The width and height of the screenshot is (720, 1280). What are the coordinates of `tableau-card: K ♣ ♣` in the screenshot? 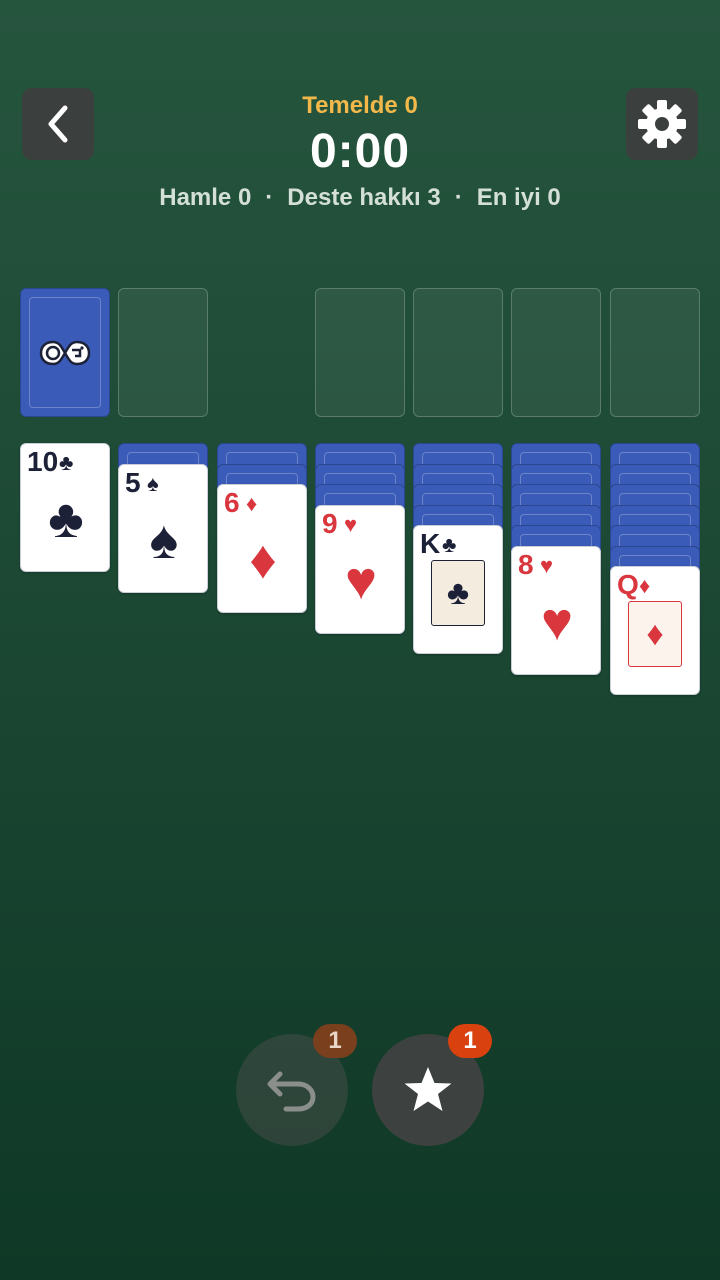 It's located at (458, 589).